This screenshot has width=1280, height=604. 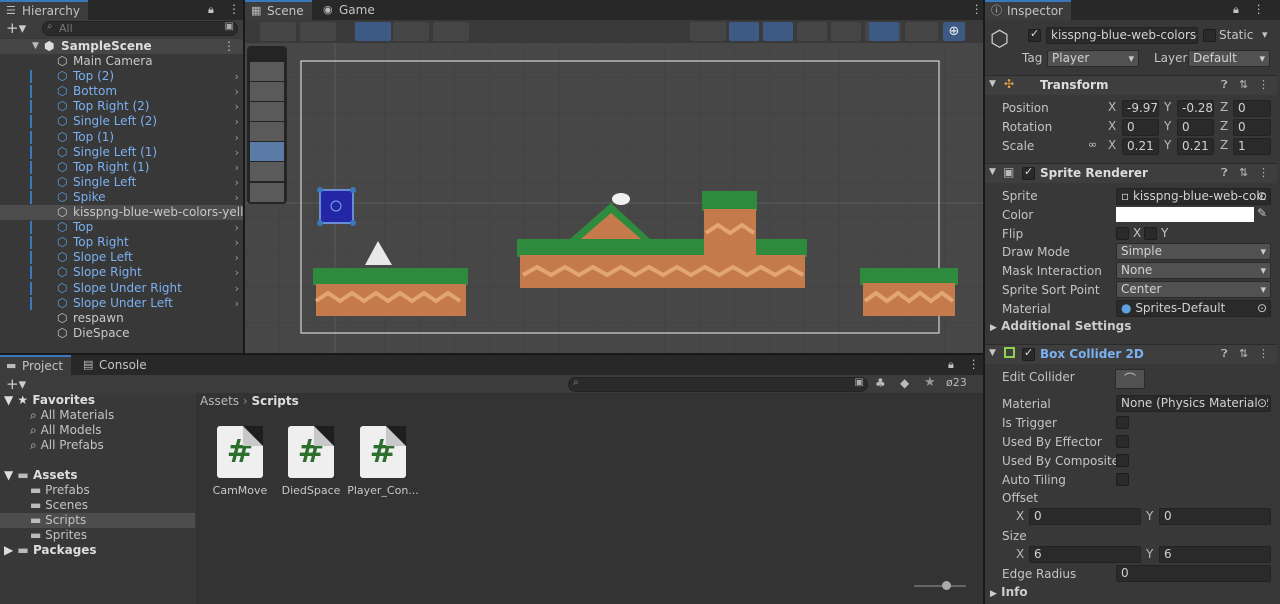 What do you see at coordinates (904, 383) in the screenshot?
I see `filter-label-icon: ◆` at bounding box center [904, 383].